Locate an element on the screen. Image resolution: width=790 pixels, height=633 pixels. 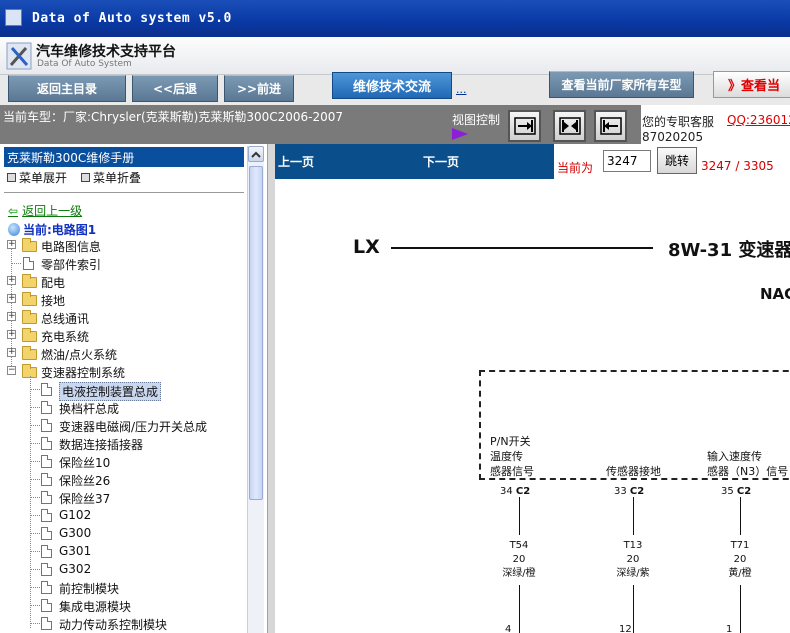
fit-page-button is located at coordinates (569, 126).